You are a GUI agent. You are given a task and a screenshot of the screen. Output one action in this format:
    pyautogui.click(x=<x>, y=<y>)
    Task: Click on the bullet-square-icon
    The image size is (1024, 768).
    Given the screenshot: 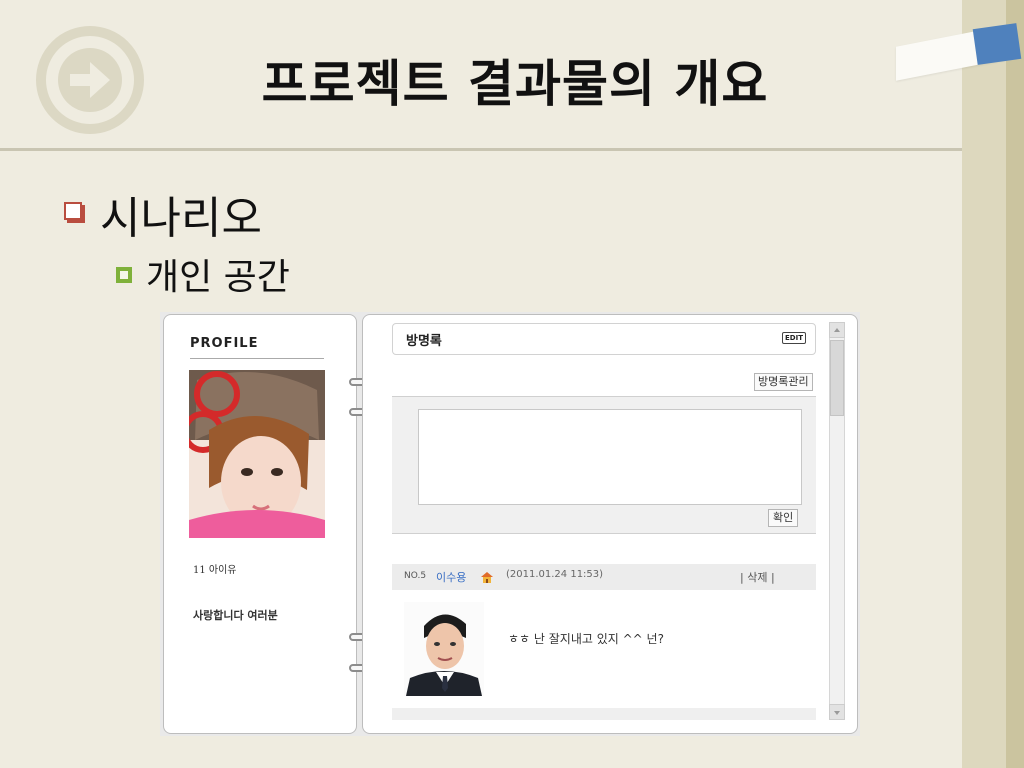 What is the action you would take?
    pyautogui.click(x=73, y=211)
    